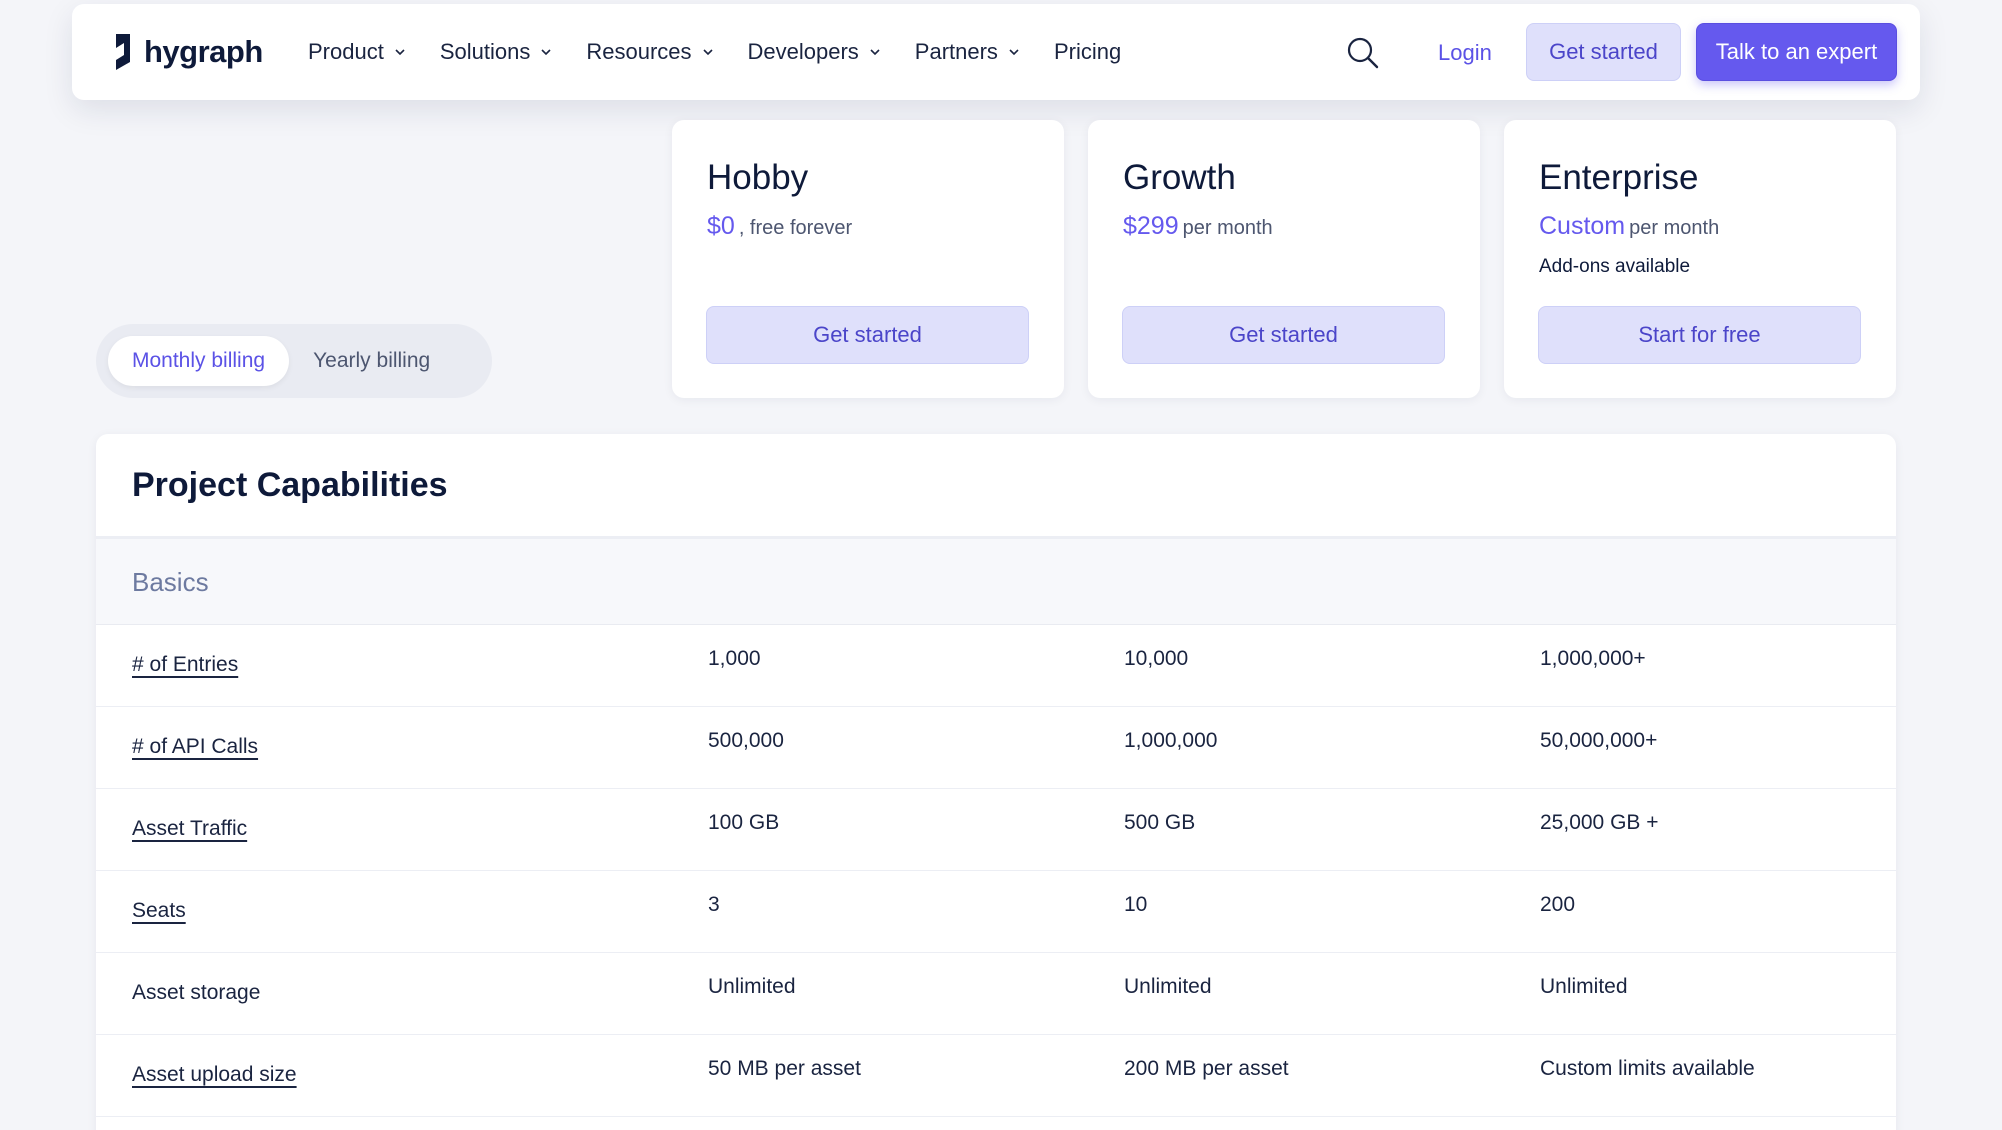  I want to click on nav-item-label: Pricing, so click(1087, 51).